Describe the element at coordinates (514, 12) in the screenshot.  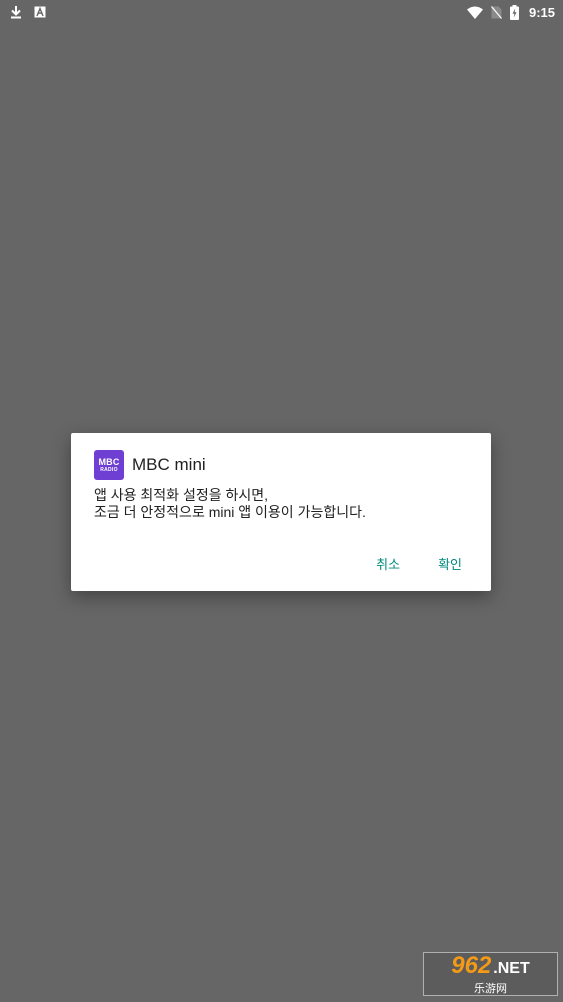
I see `battery-charging-icon` at that location.